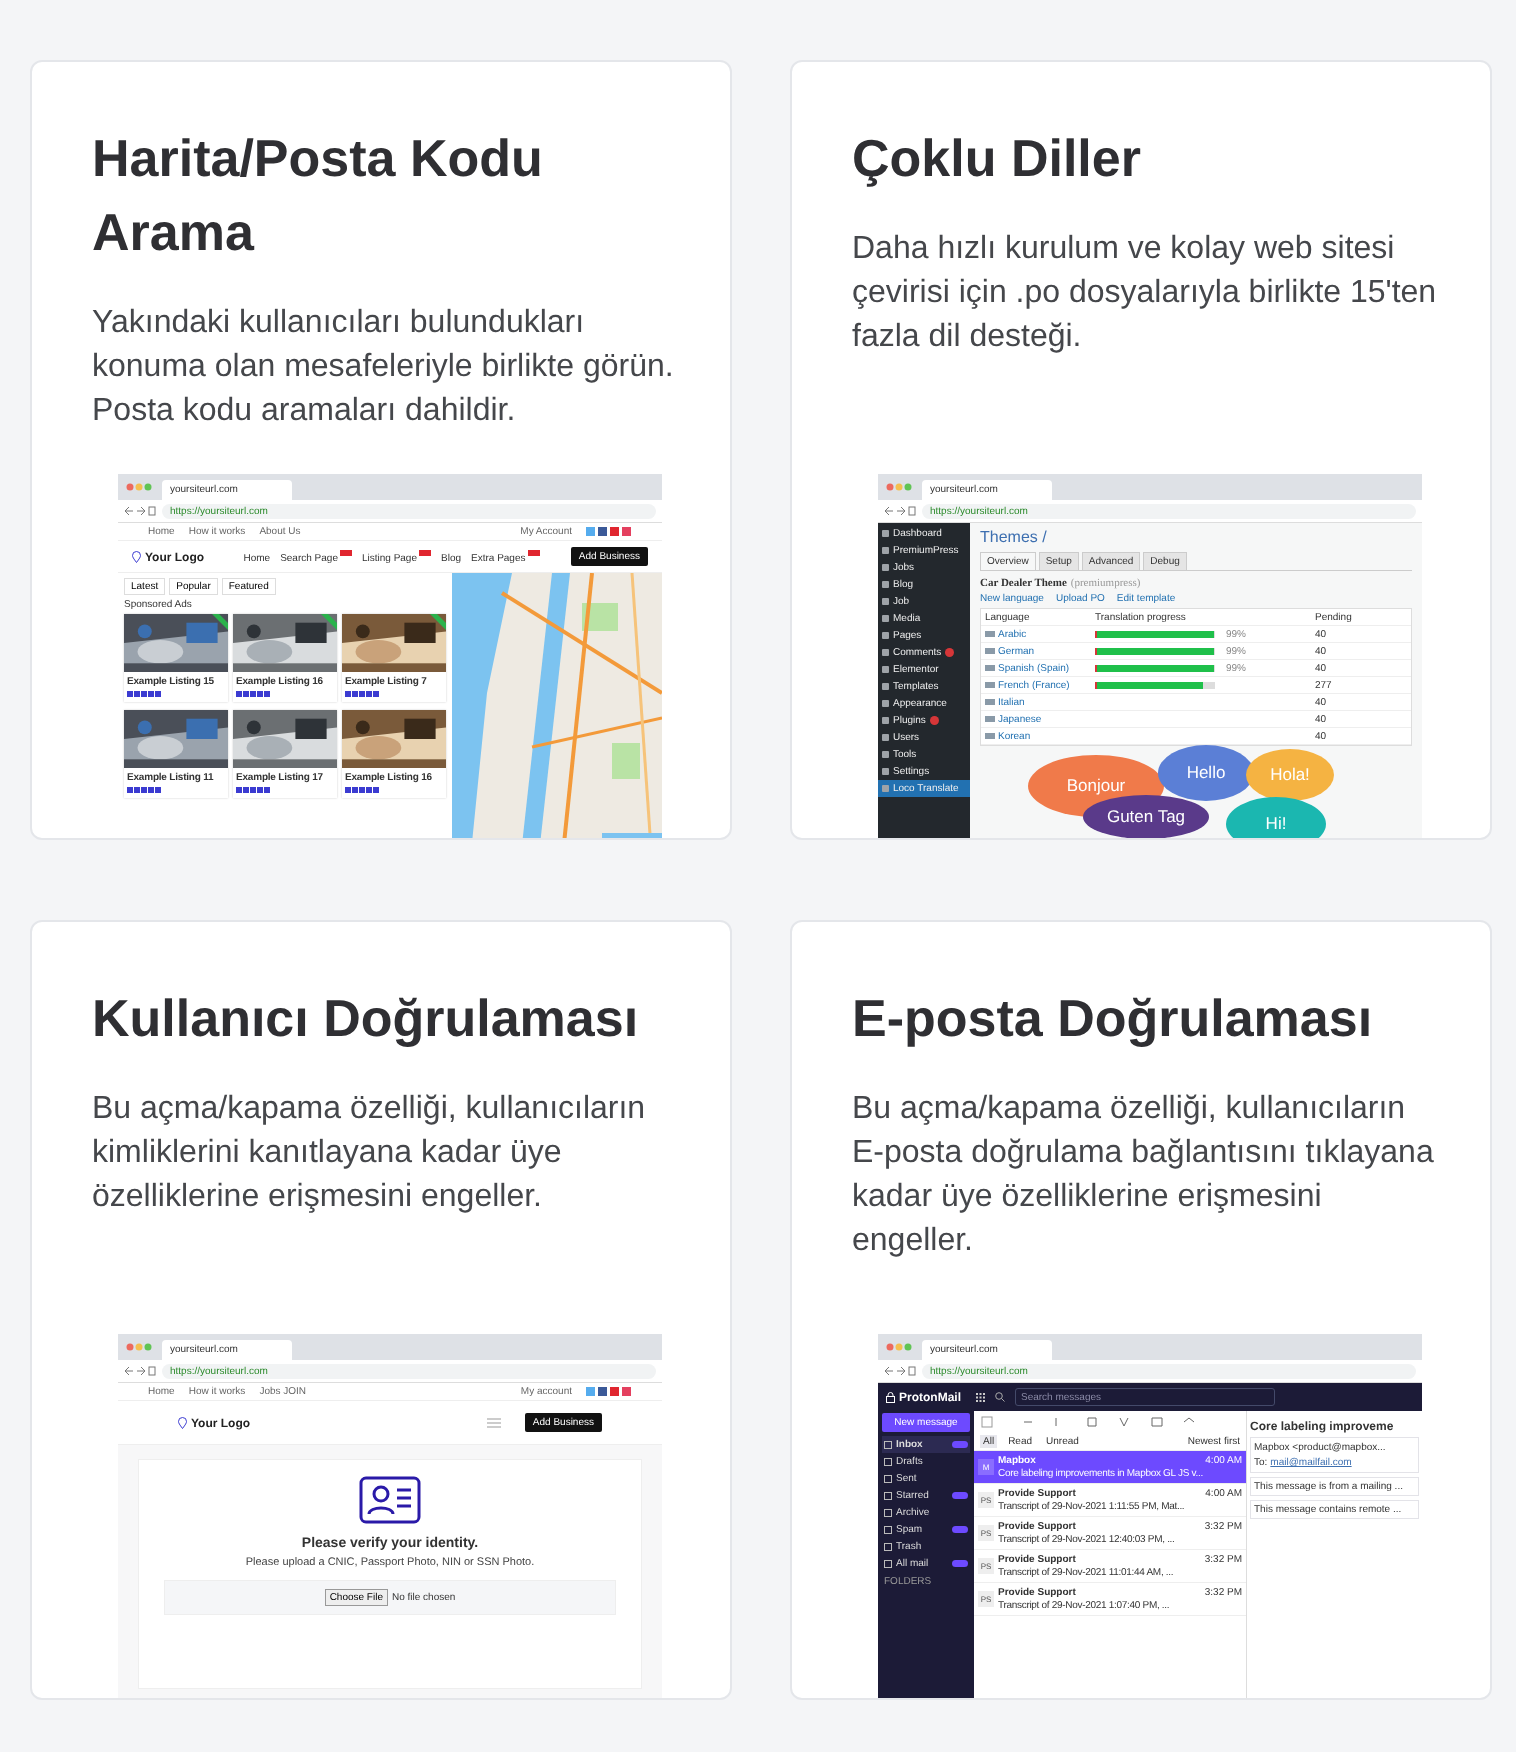  What do you see at coordinates (1014, 538) in the screenshot?
I see `page-title: Themes /` at bounding box center [1014, 538].